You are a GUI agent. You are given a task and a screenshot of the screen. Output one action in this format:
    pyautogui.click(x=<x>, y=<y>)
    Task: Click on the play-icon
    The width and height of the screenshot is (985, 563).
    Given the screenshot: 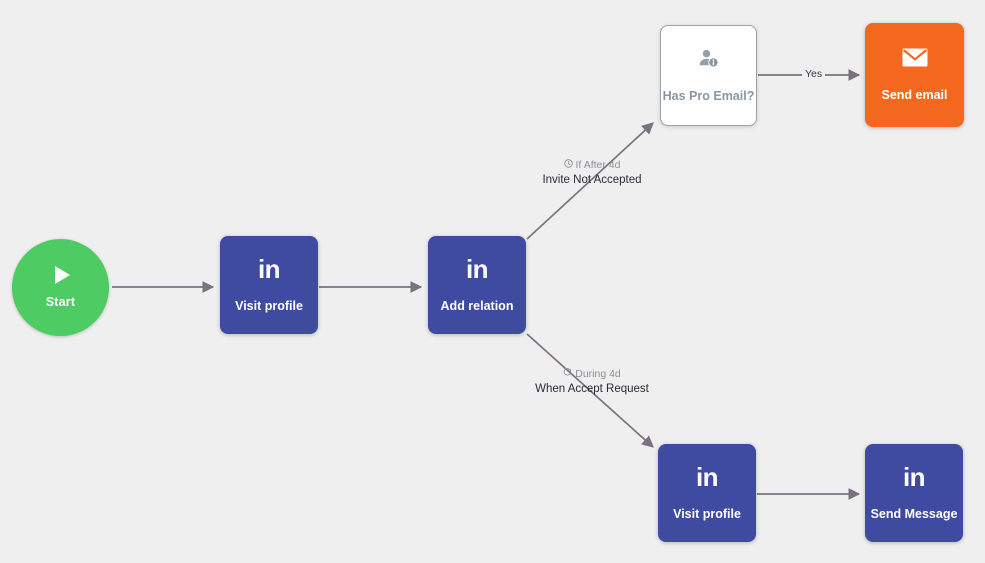 What is the action you would take?
    pyautogui.click(x=62, y=275)
    